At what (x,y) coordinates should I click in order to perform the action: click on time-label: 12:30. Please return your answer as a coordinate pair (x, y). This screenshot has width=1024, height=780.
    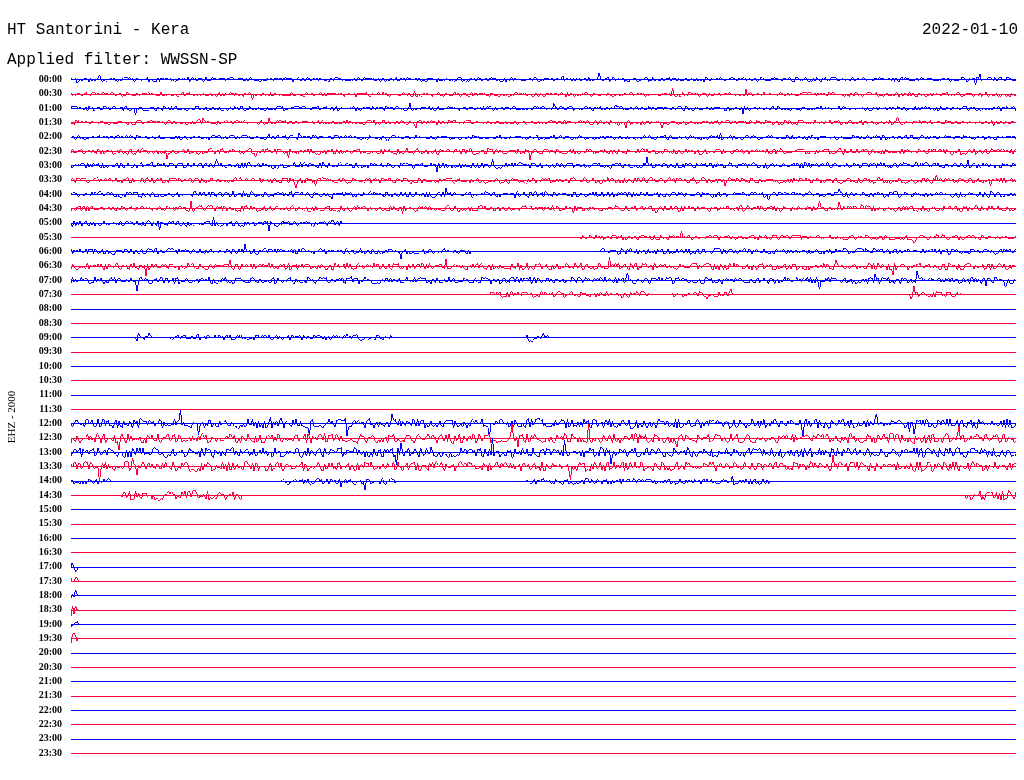
    Looking at the image, I should click on (50, 437).